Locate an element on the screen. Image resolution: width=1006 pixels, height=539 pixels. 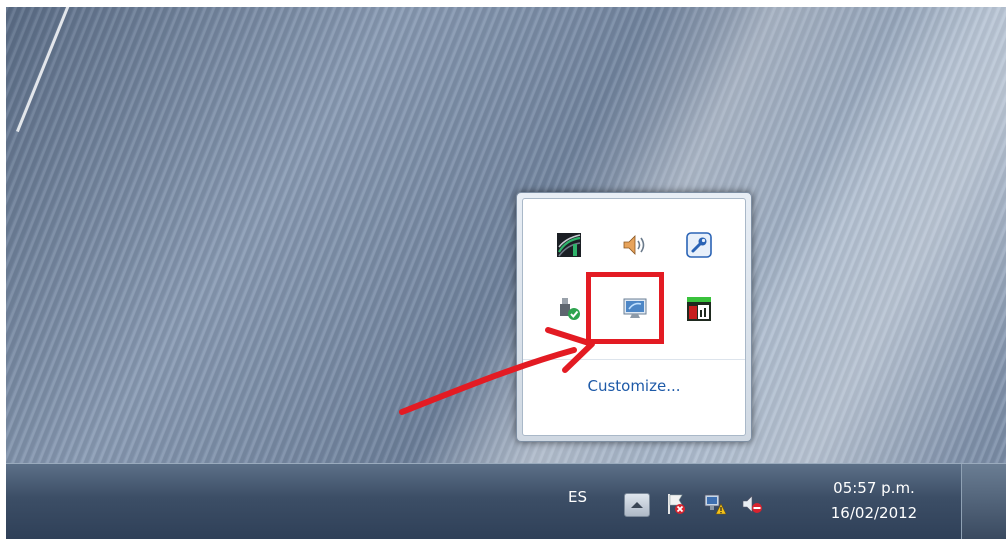
show-desktop-button is located at coordinates (983, 501).